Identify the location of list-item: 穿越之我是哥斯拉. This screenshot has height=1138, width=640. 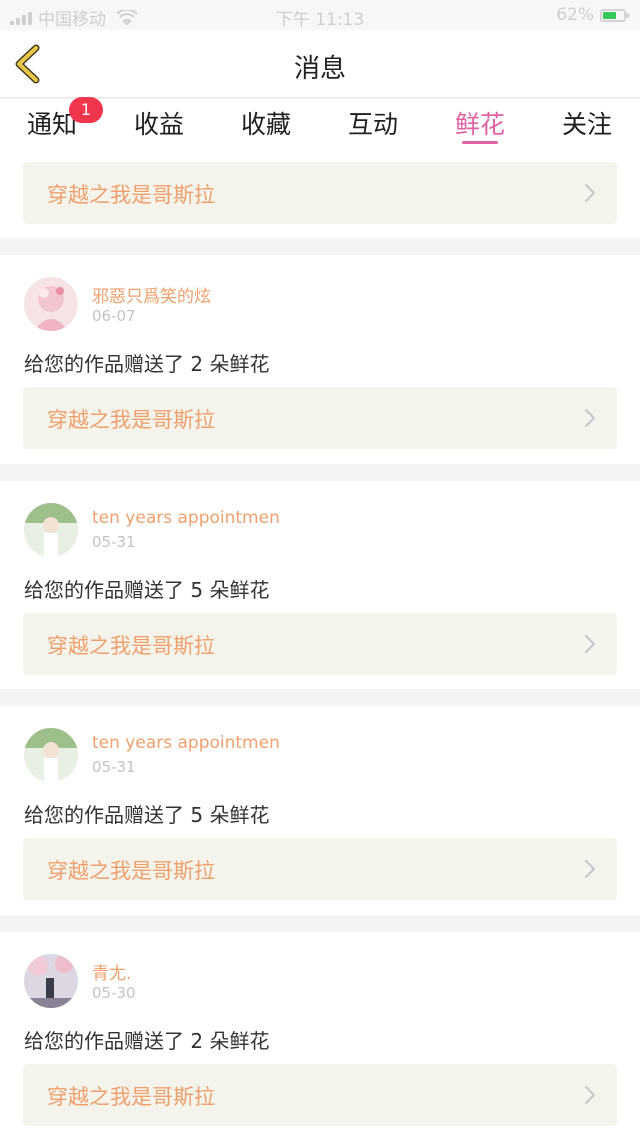
(320, 192).